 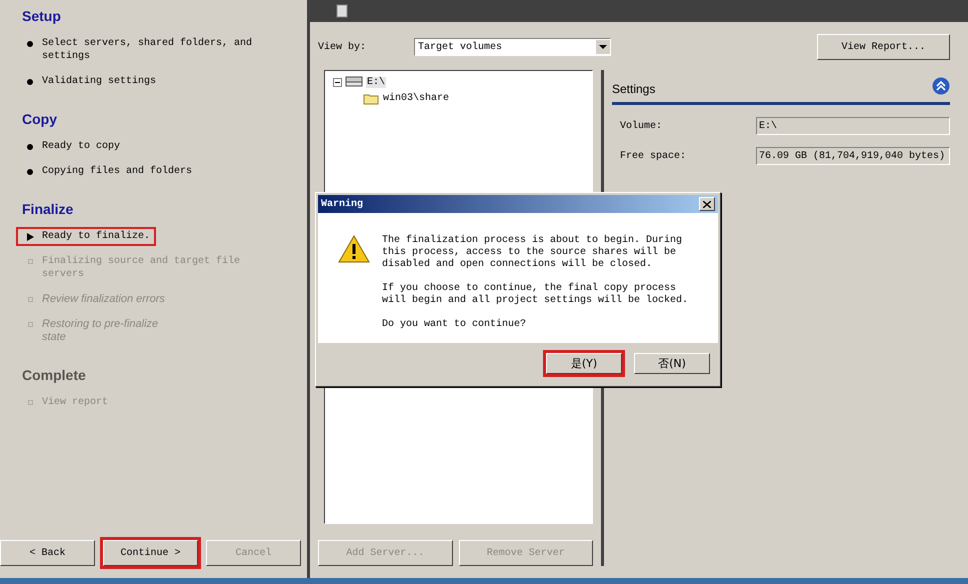 What do you see at coordinates (853, 126) in the screenshot?
I see `readonly-field: E:\` at bounding box center [853, 126].